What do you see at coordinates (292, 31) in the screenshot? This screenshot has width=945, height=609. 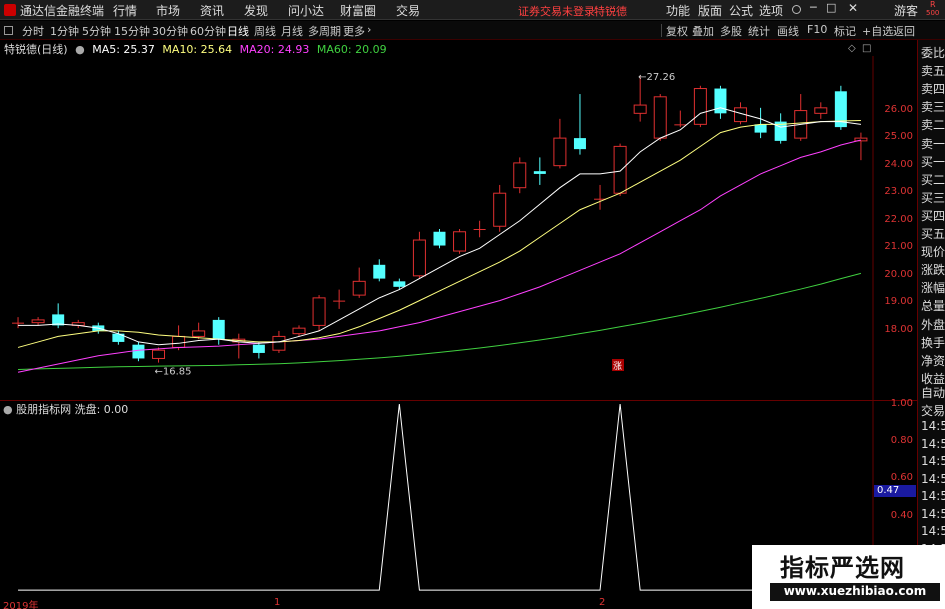 I see `tab-monthly: 月线` at bounding box center [292, 31].